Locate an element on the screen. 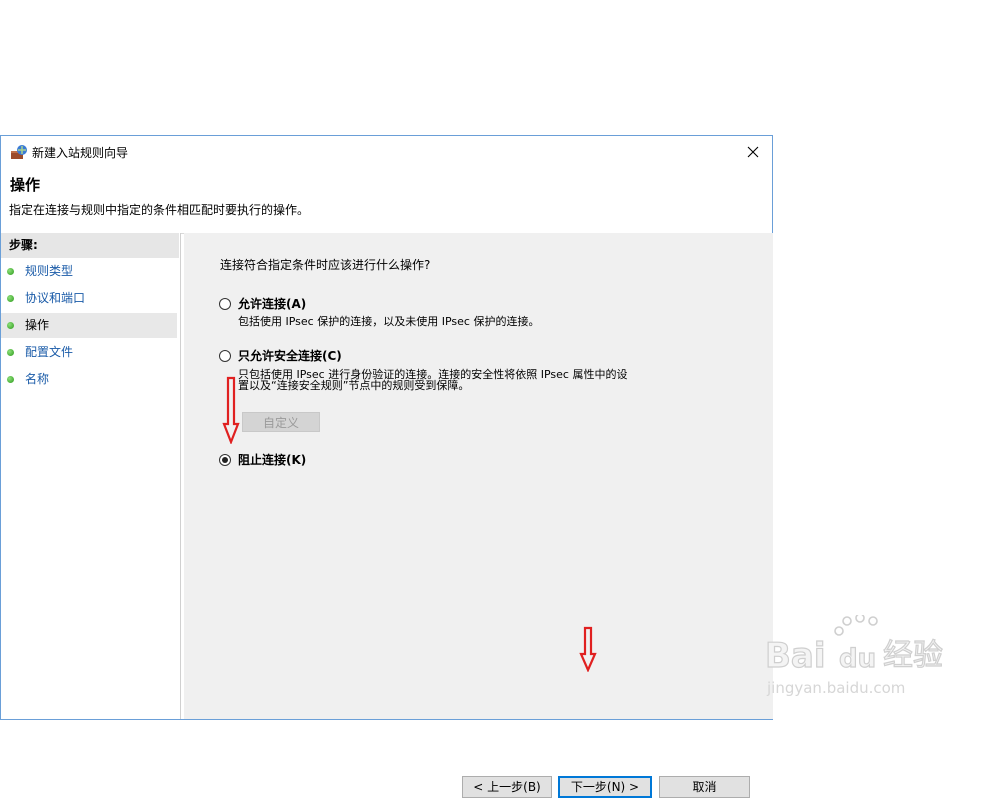 Image resolution: width=1000 pixels, height=798 pixels. block-connection-option: 阻止连接(K) is located at coordinates (262, 459).